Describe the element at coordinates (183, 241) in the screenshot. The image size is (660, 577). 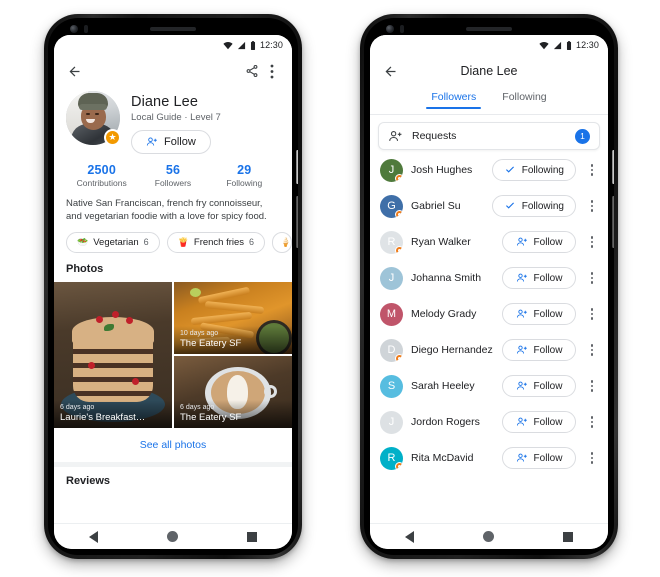
I see `fries-icon: 🍟` at that location.